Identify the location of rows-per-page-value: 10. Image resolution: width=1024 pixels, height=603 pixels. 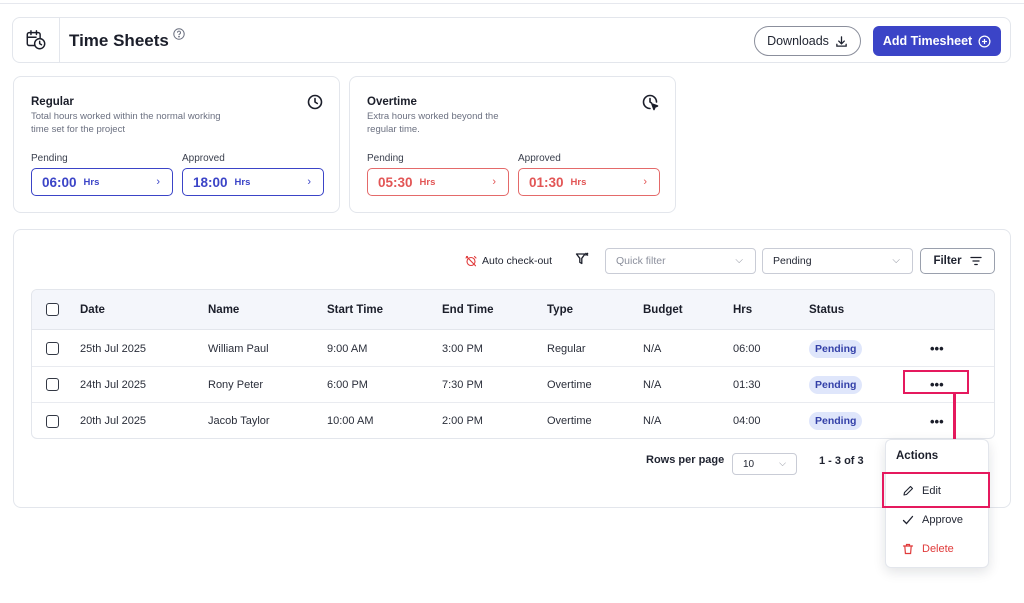
(749, 464).